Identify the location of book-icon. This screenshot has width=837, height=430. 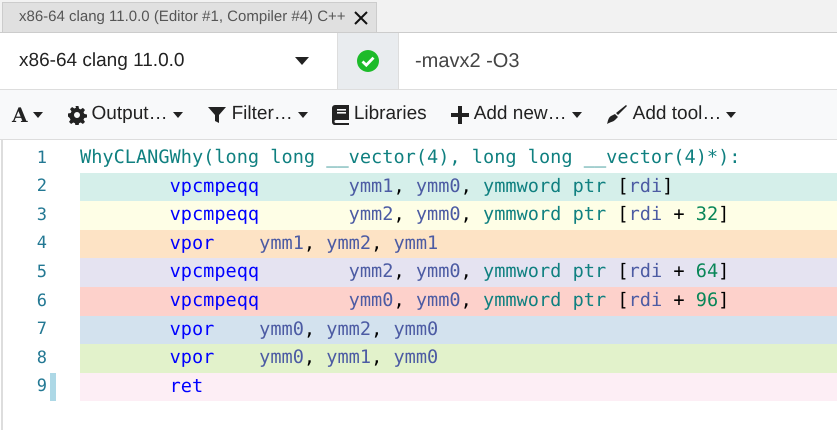
(340, 114).